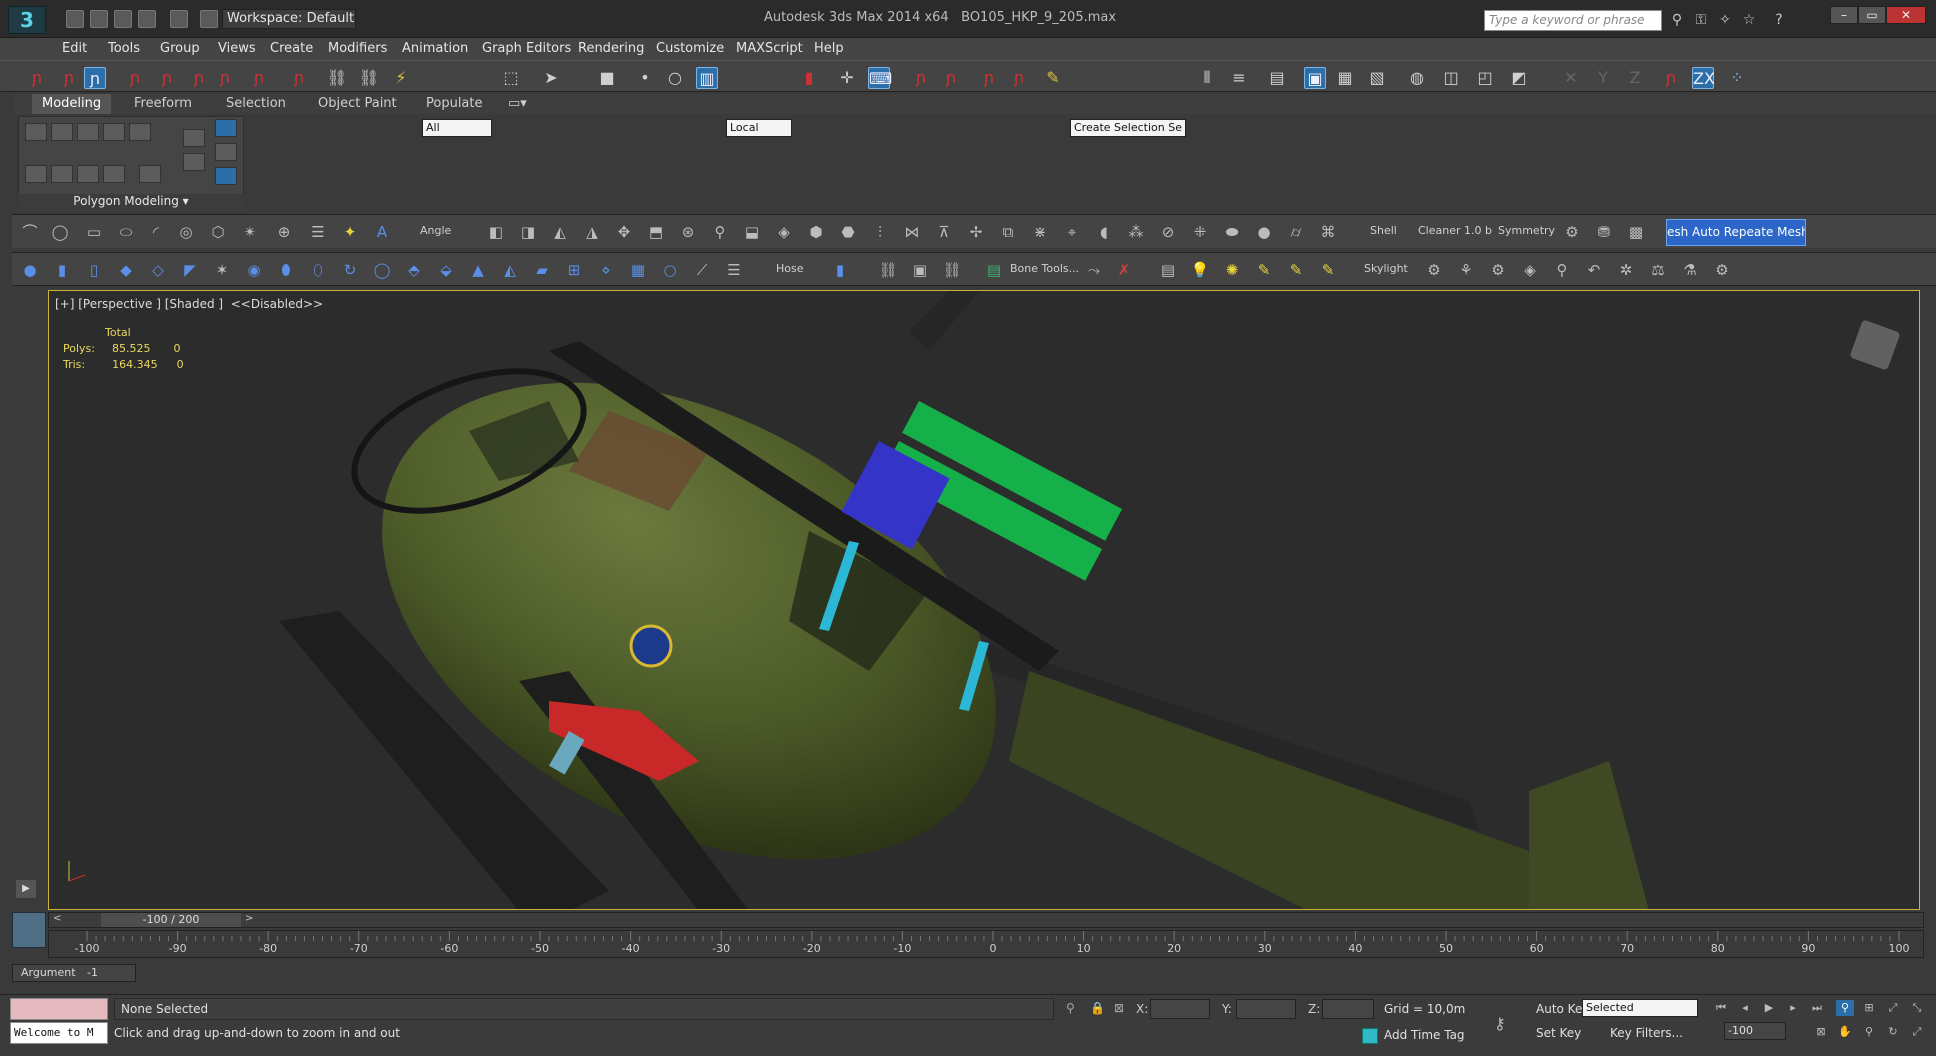  I want to click on menu-customize: Customize, so click(690, 48).